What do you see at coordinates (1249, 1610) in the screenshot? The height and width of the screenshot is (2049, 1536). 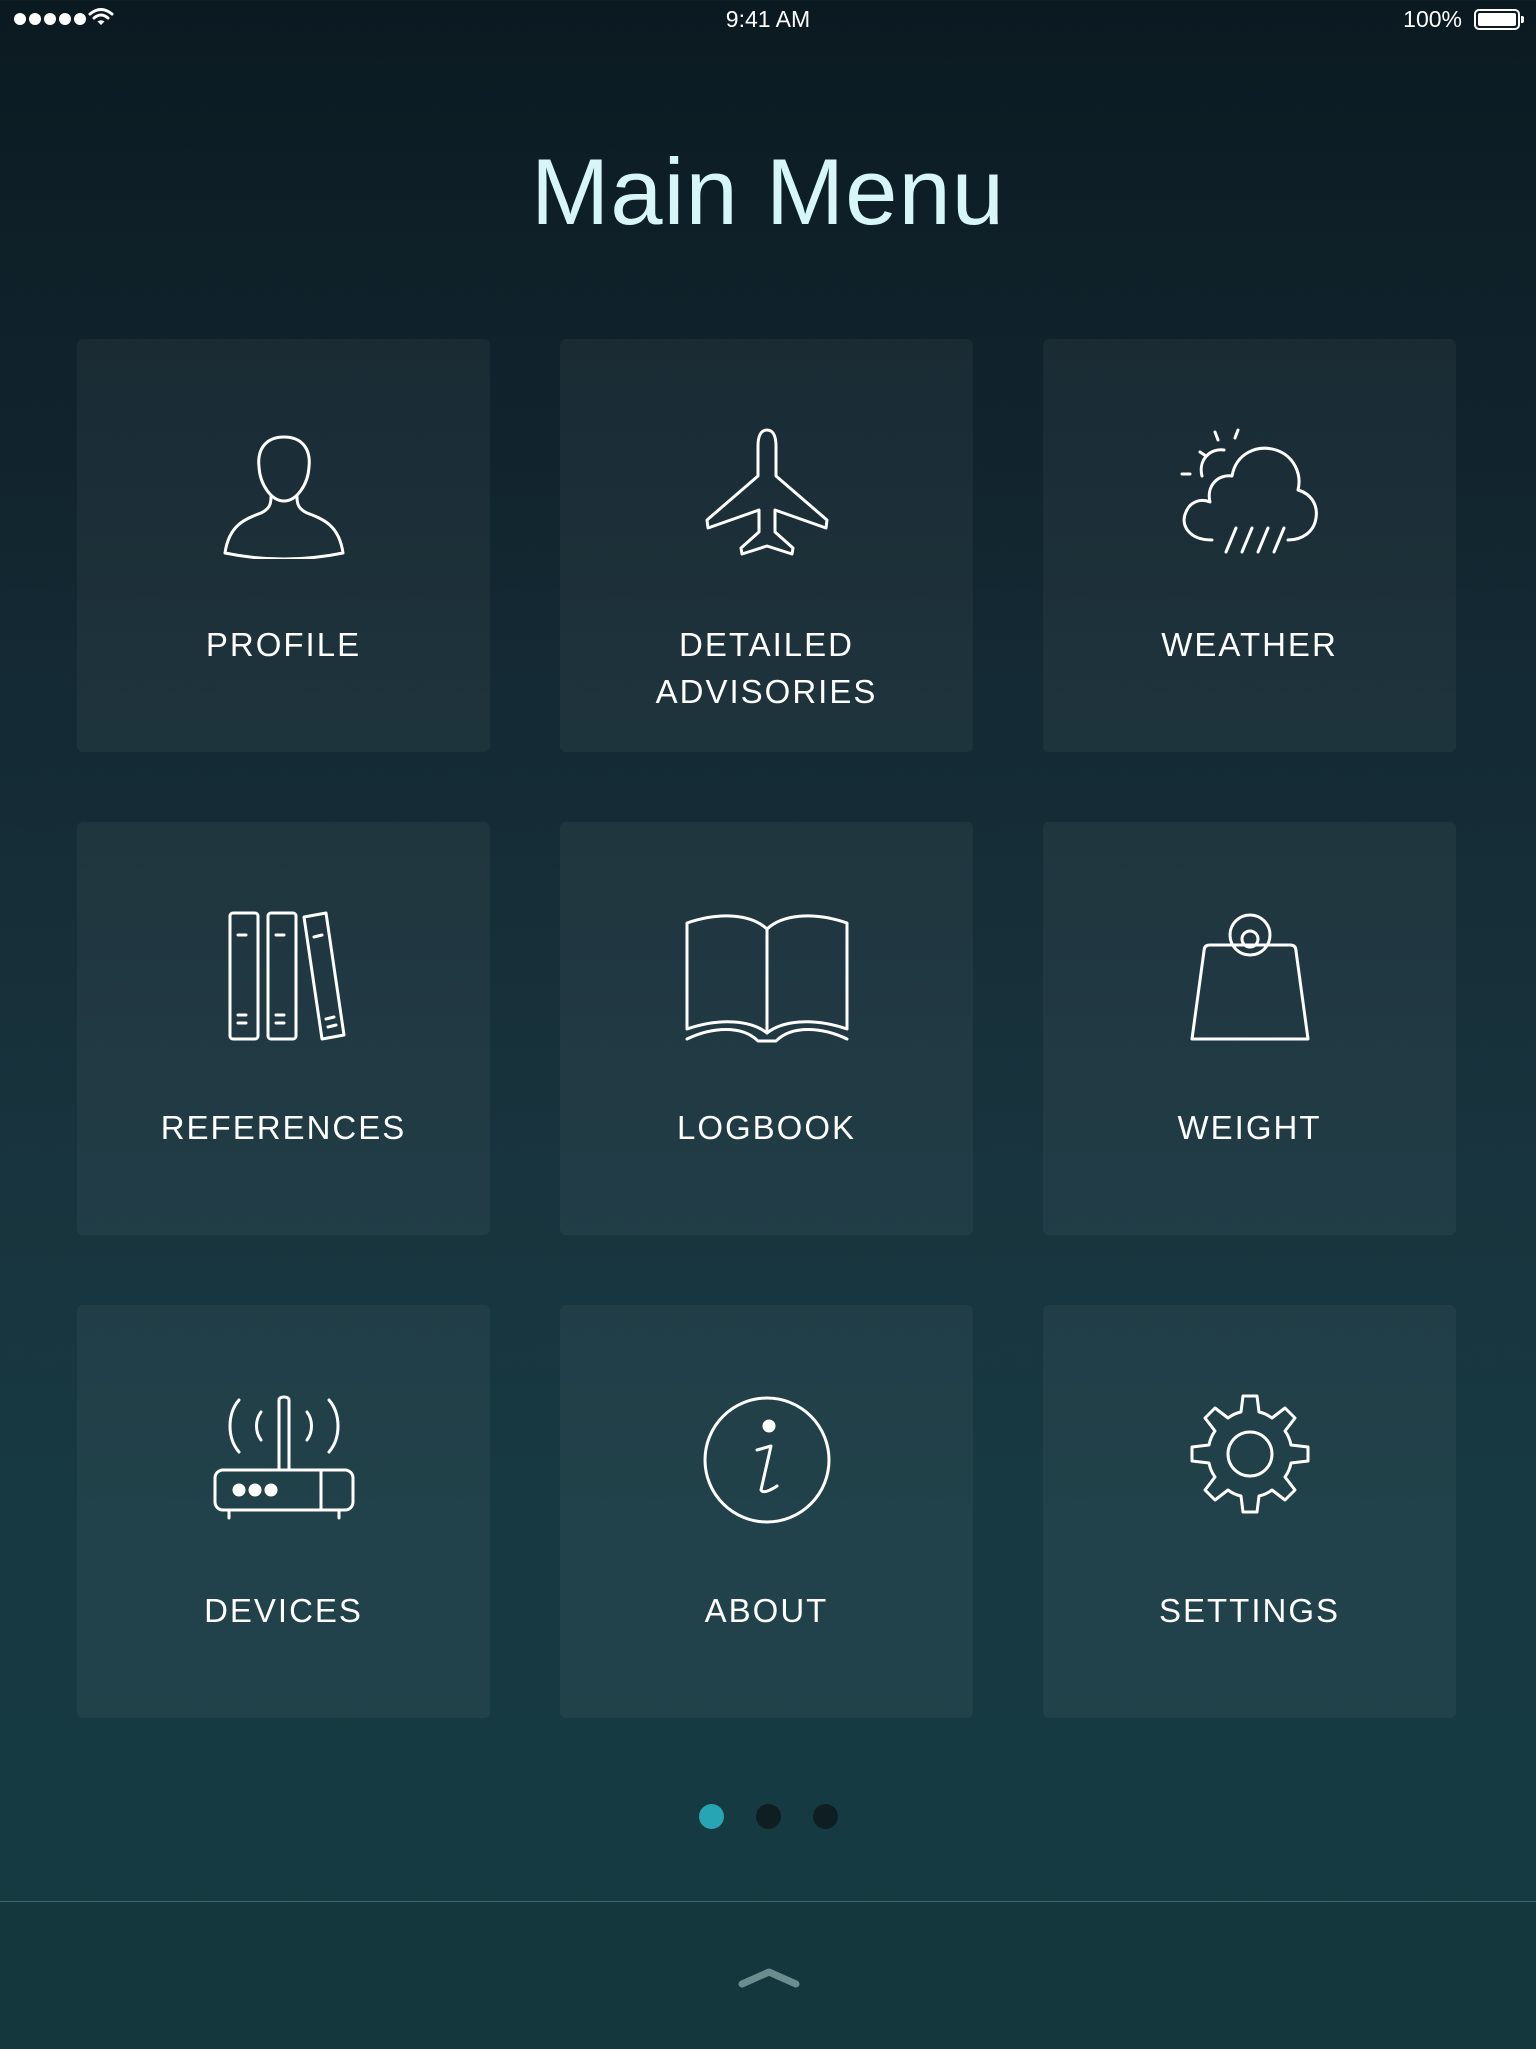 I see `menu-label: SETTINGS` at bounding box center [1249, 1610].